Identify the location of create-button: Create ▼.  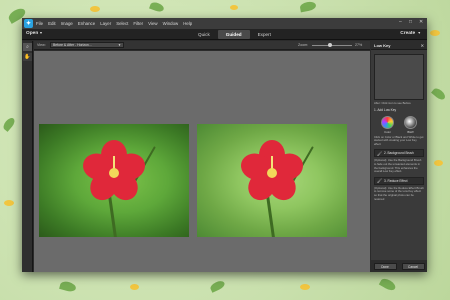
(410, 33).